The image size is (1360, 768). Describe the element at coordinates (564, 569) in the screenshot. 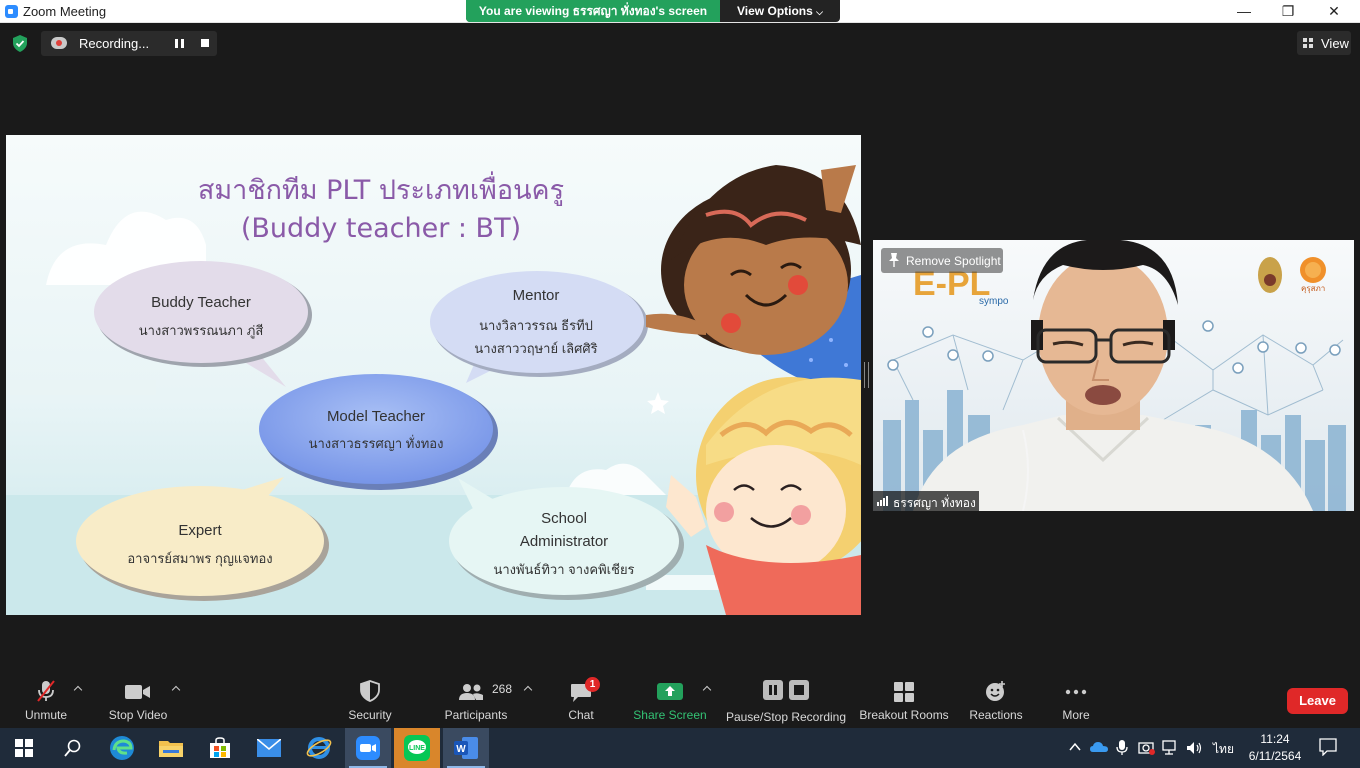

I see `admin-name: นางพันธ์ทิวา จางคพิเชียร` at that location.